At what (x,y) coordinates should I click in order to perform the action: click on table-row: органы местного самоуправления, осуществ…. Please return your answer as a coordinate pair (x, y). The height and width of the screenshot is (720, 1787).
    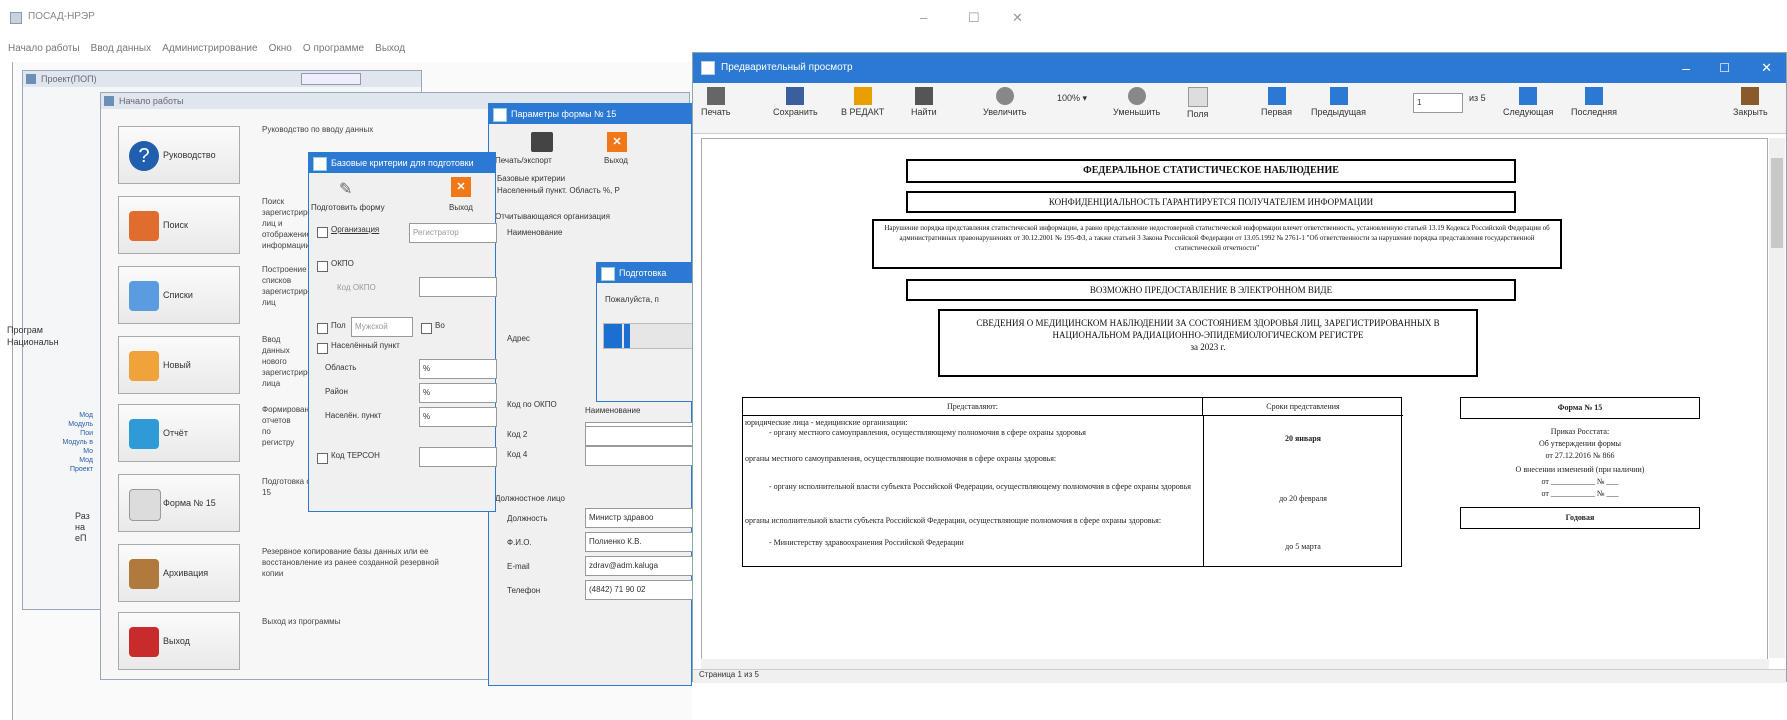
    Looking at the image, I should click on (972, 459).